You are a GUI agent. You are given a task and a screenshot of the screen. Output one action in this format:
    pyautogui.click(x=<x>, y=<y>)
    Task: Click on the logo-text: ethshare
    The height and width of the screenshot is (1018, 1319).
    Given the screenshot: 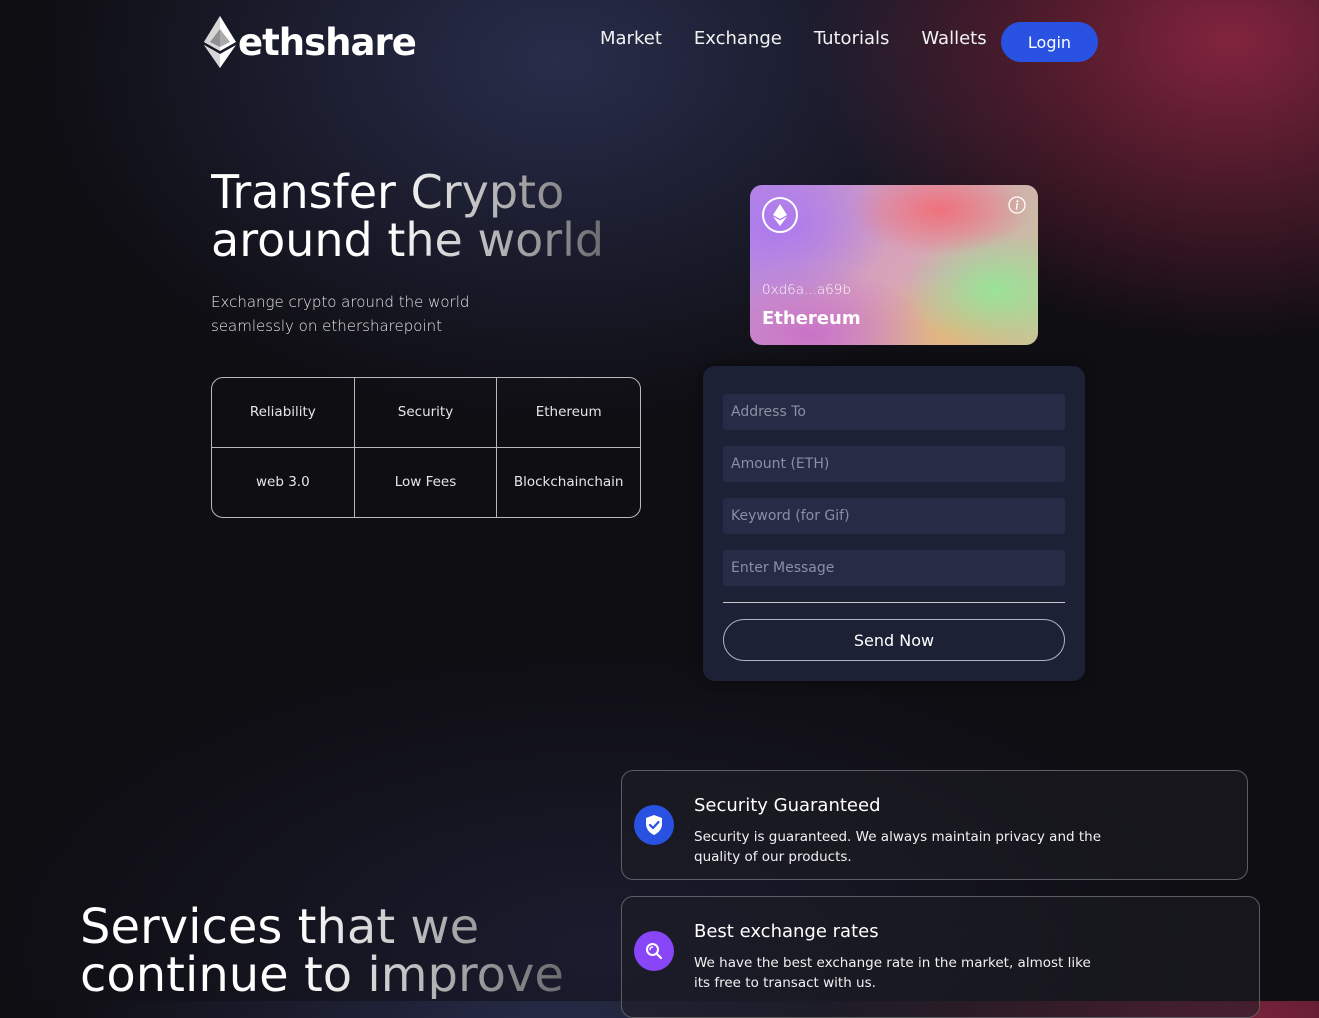 What is the action you would take?
    pyautogui.click(x=327, y=42)
    